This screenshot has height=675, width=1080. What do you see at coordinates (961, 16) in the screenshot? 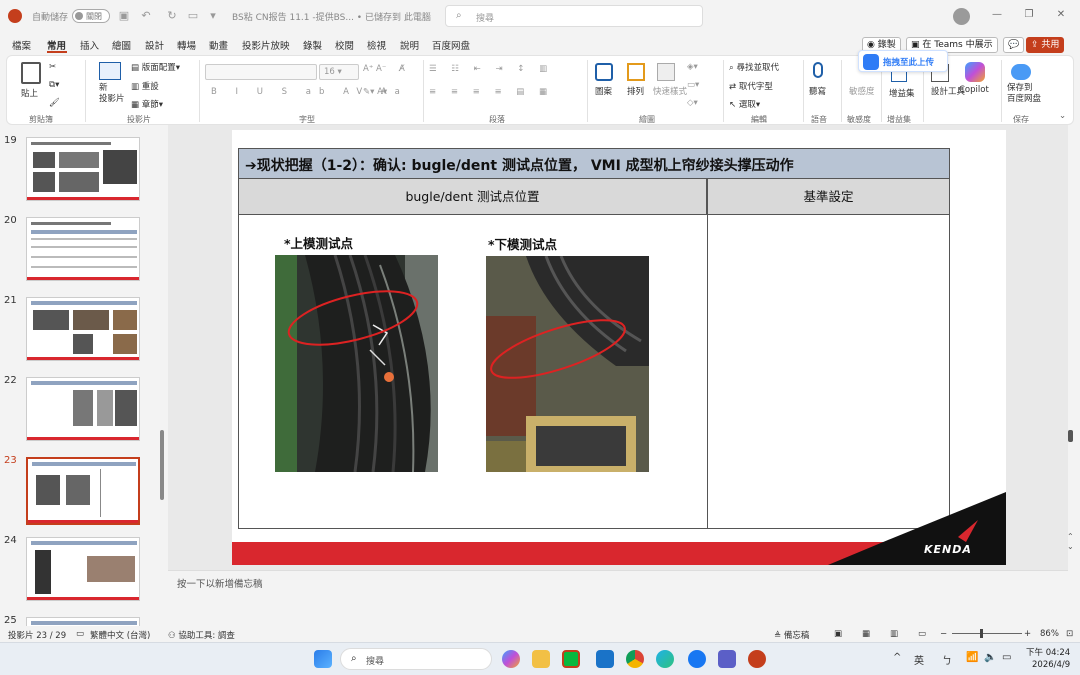
I see `profile-avatar` at bounding box center [961, 16].